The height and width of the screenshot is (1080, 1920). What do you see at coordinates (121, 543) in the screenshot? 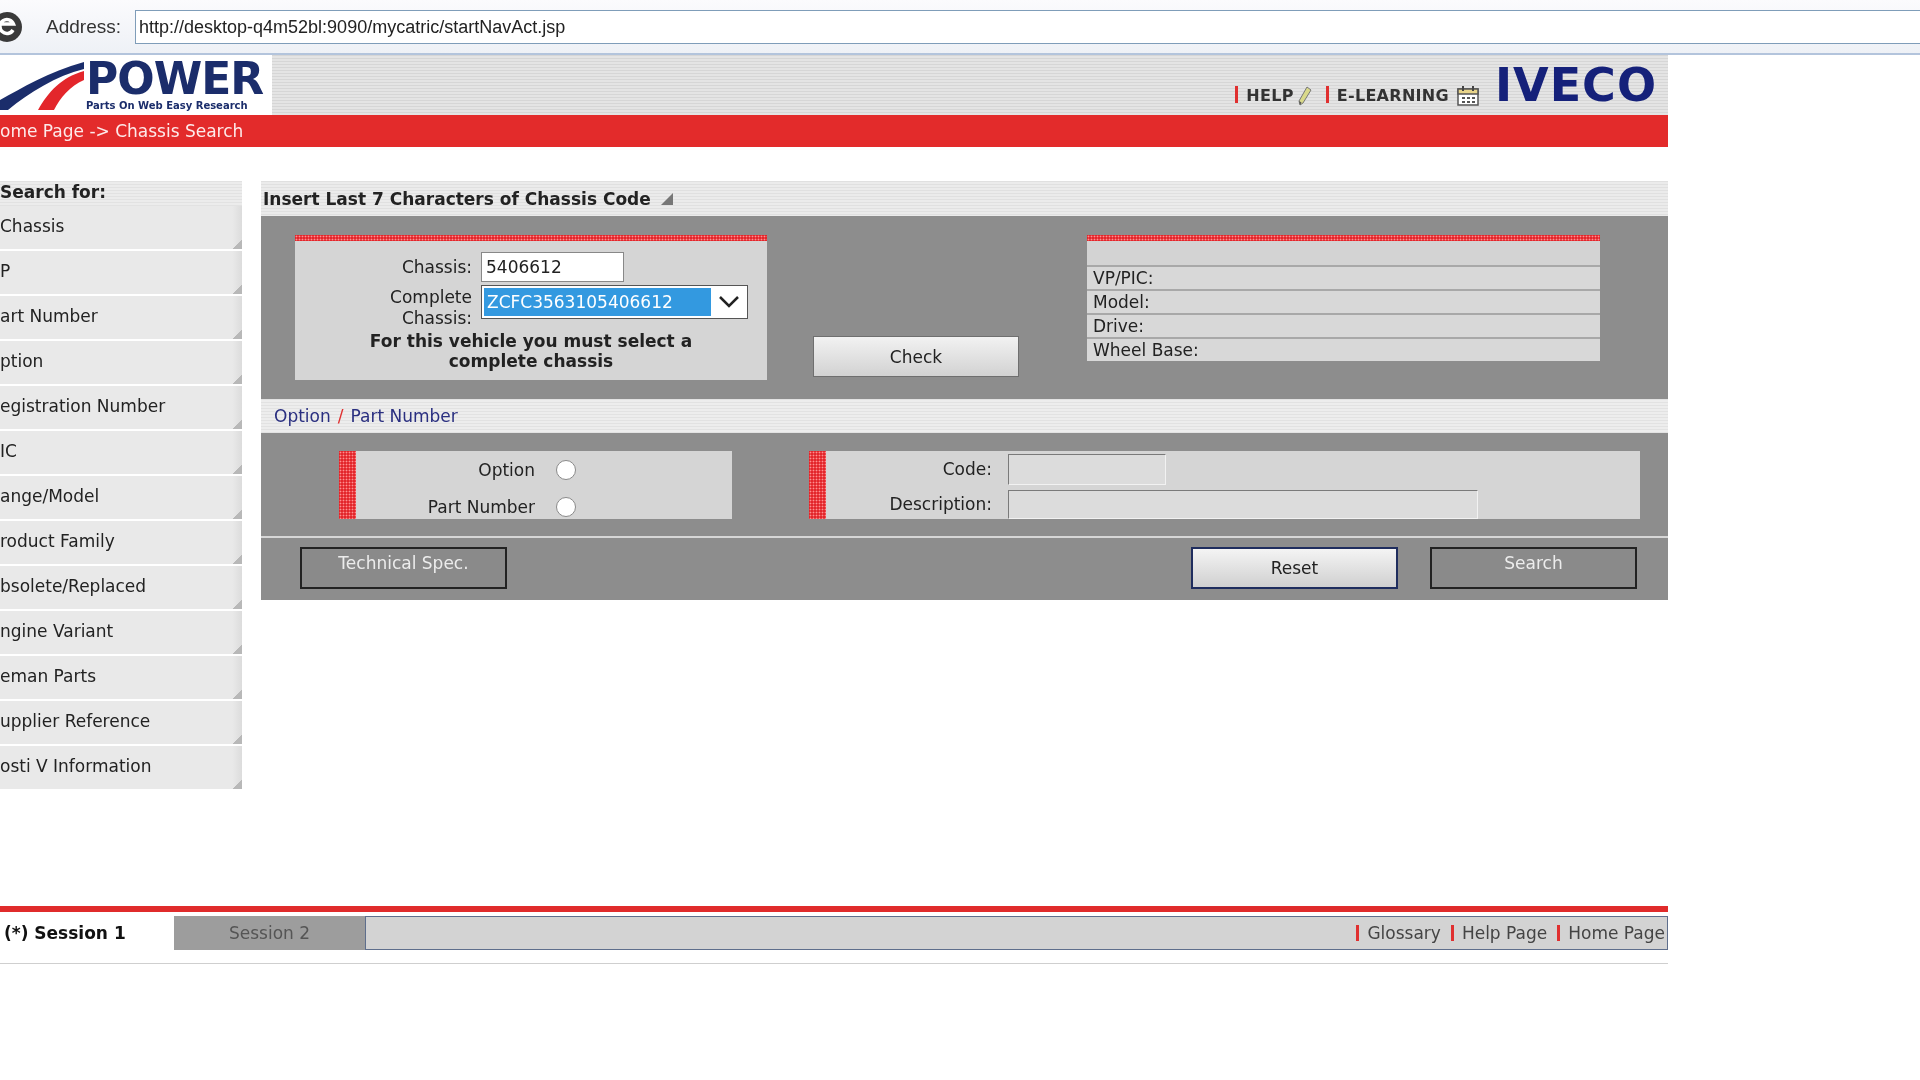
I see `sidebar-item: roduct Family` at bounding box center [121, 543].